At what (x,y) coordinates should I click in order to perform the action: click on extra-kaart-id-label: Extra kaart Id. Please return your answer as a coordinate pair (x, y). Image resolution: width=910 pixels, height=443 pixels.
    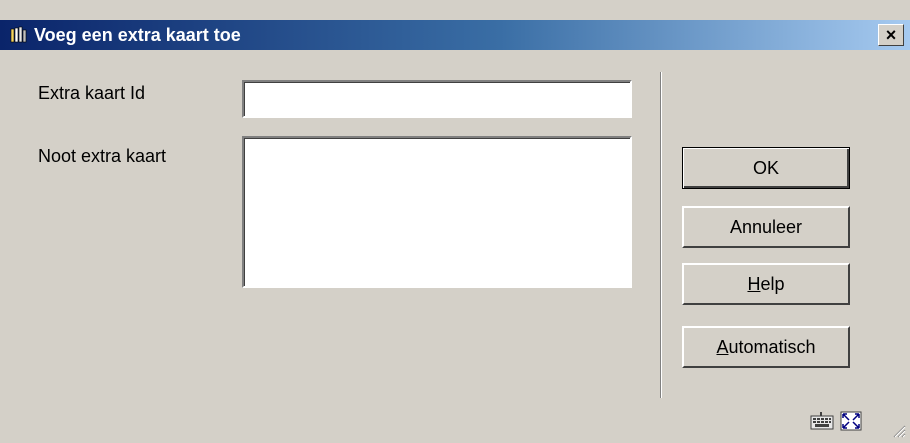
    Looking at the image, I should click on (92, 93).